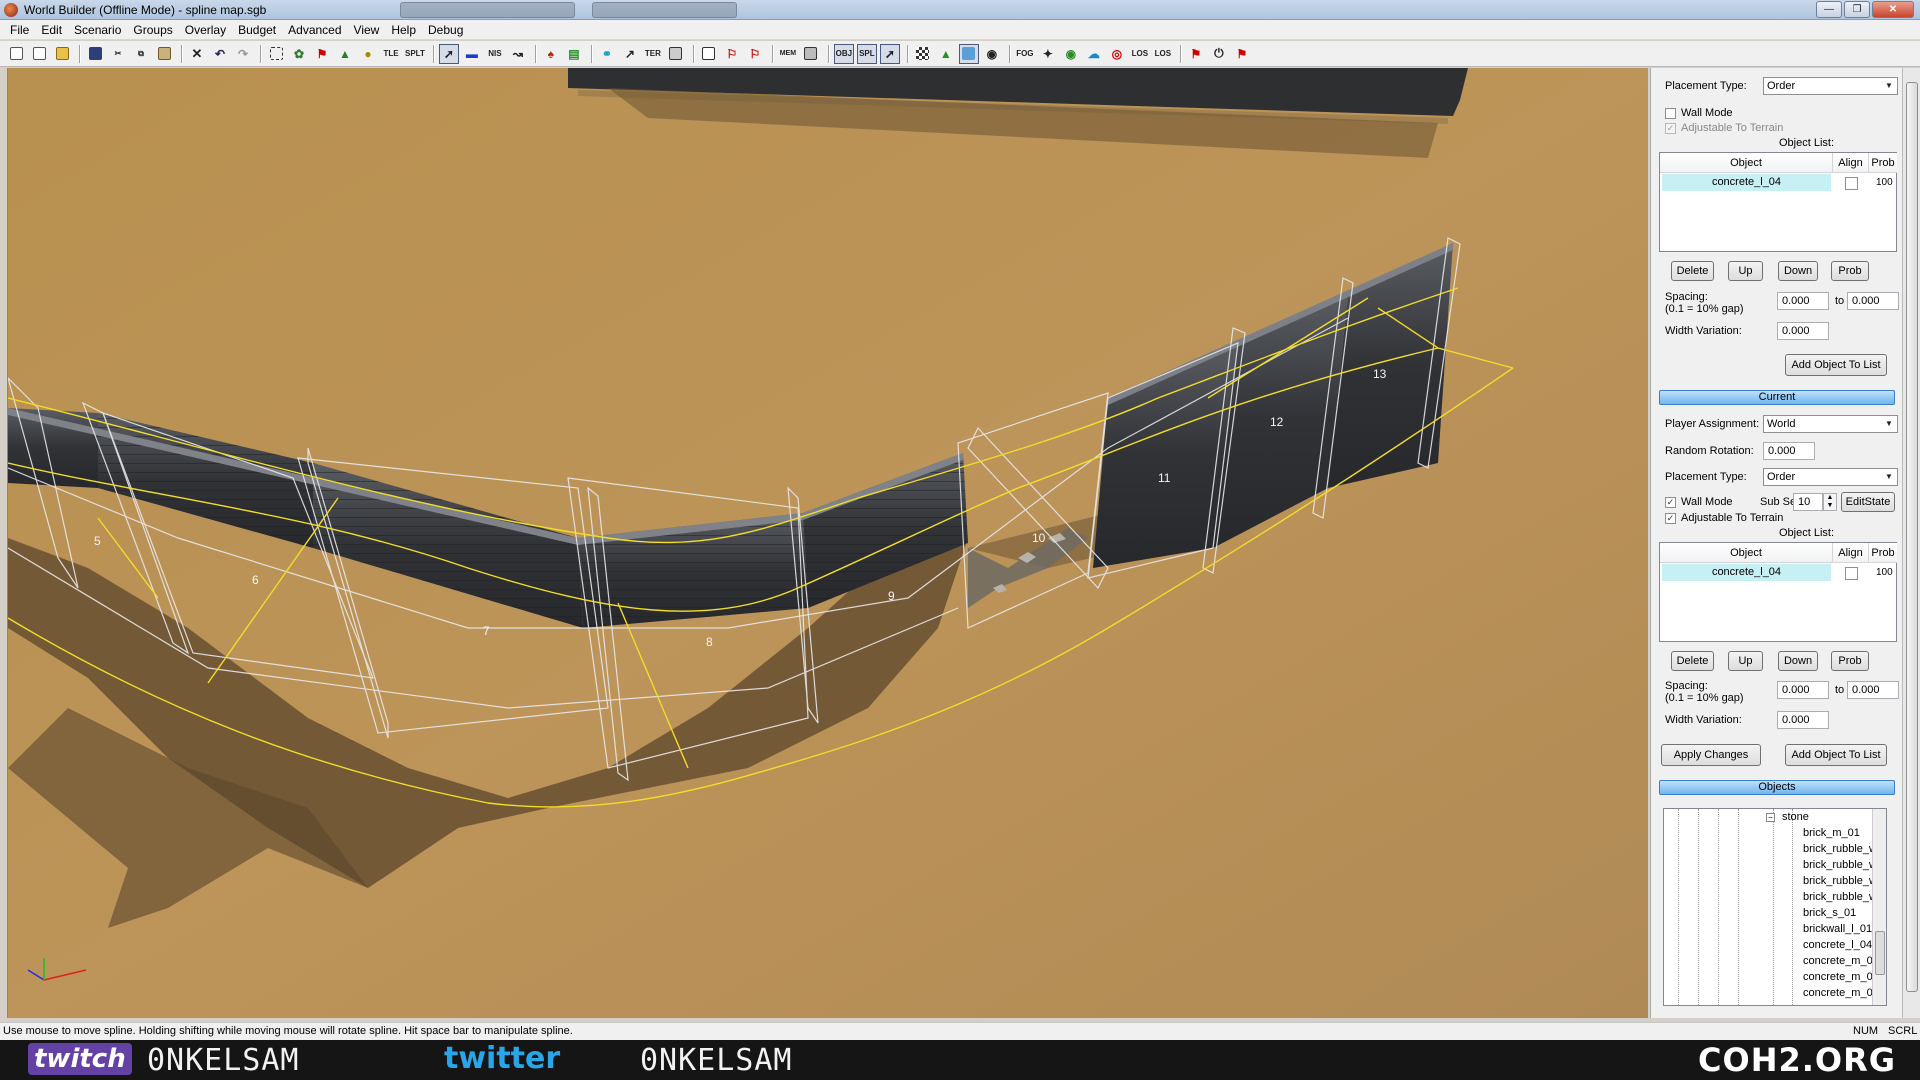  I want to click on budget-chart-icon: ▤, so click(574, 54).